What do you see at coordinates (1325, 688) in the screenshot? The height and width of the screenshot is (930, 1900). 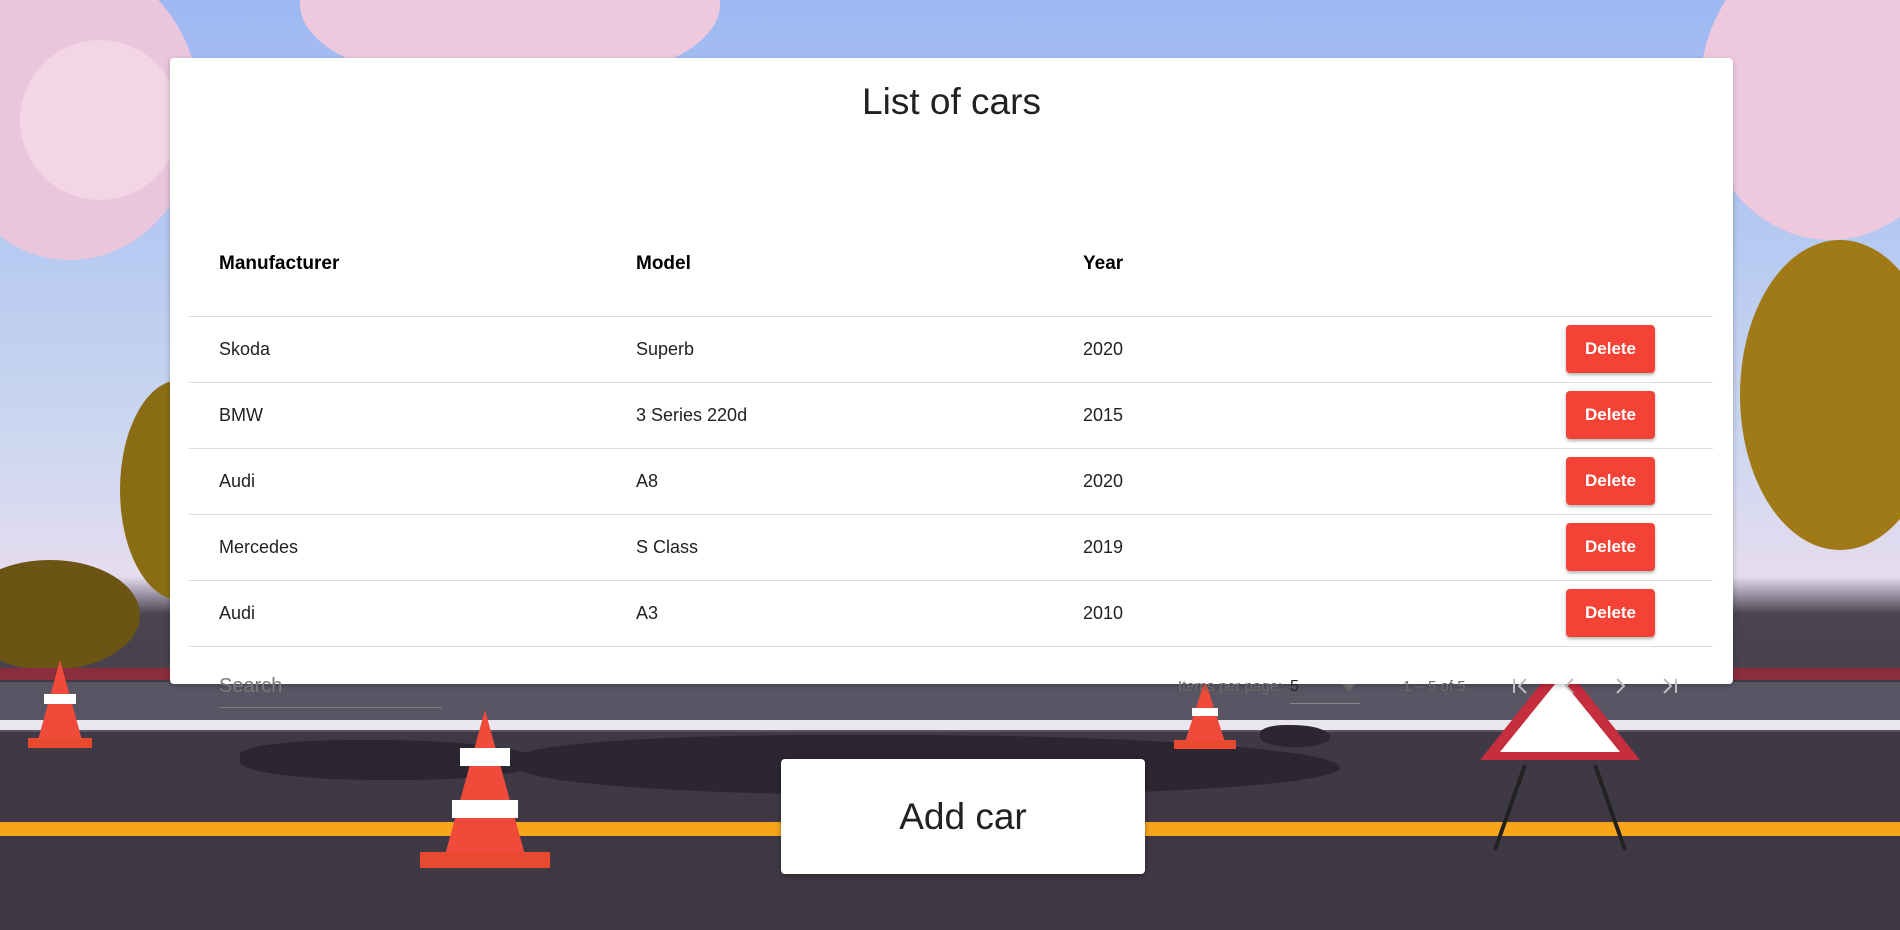 I see `items-per-page-select: 5` at bounding box center [1325, 688].